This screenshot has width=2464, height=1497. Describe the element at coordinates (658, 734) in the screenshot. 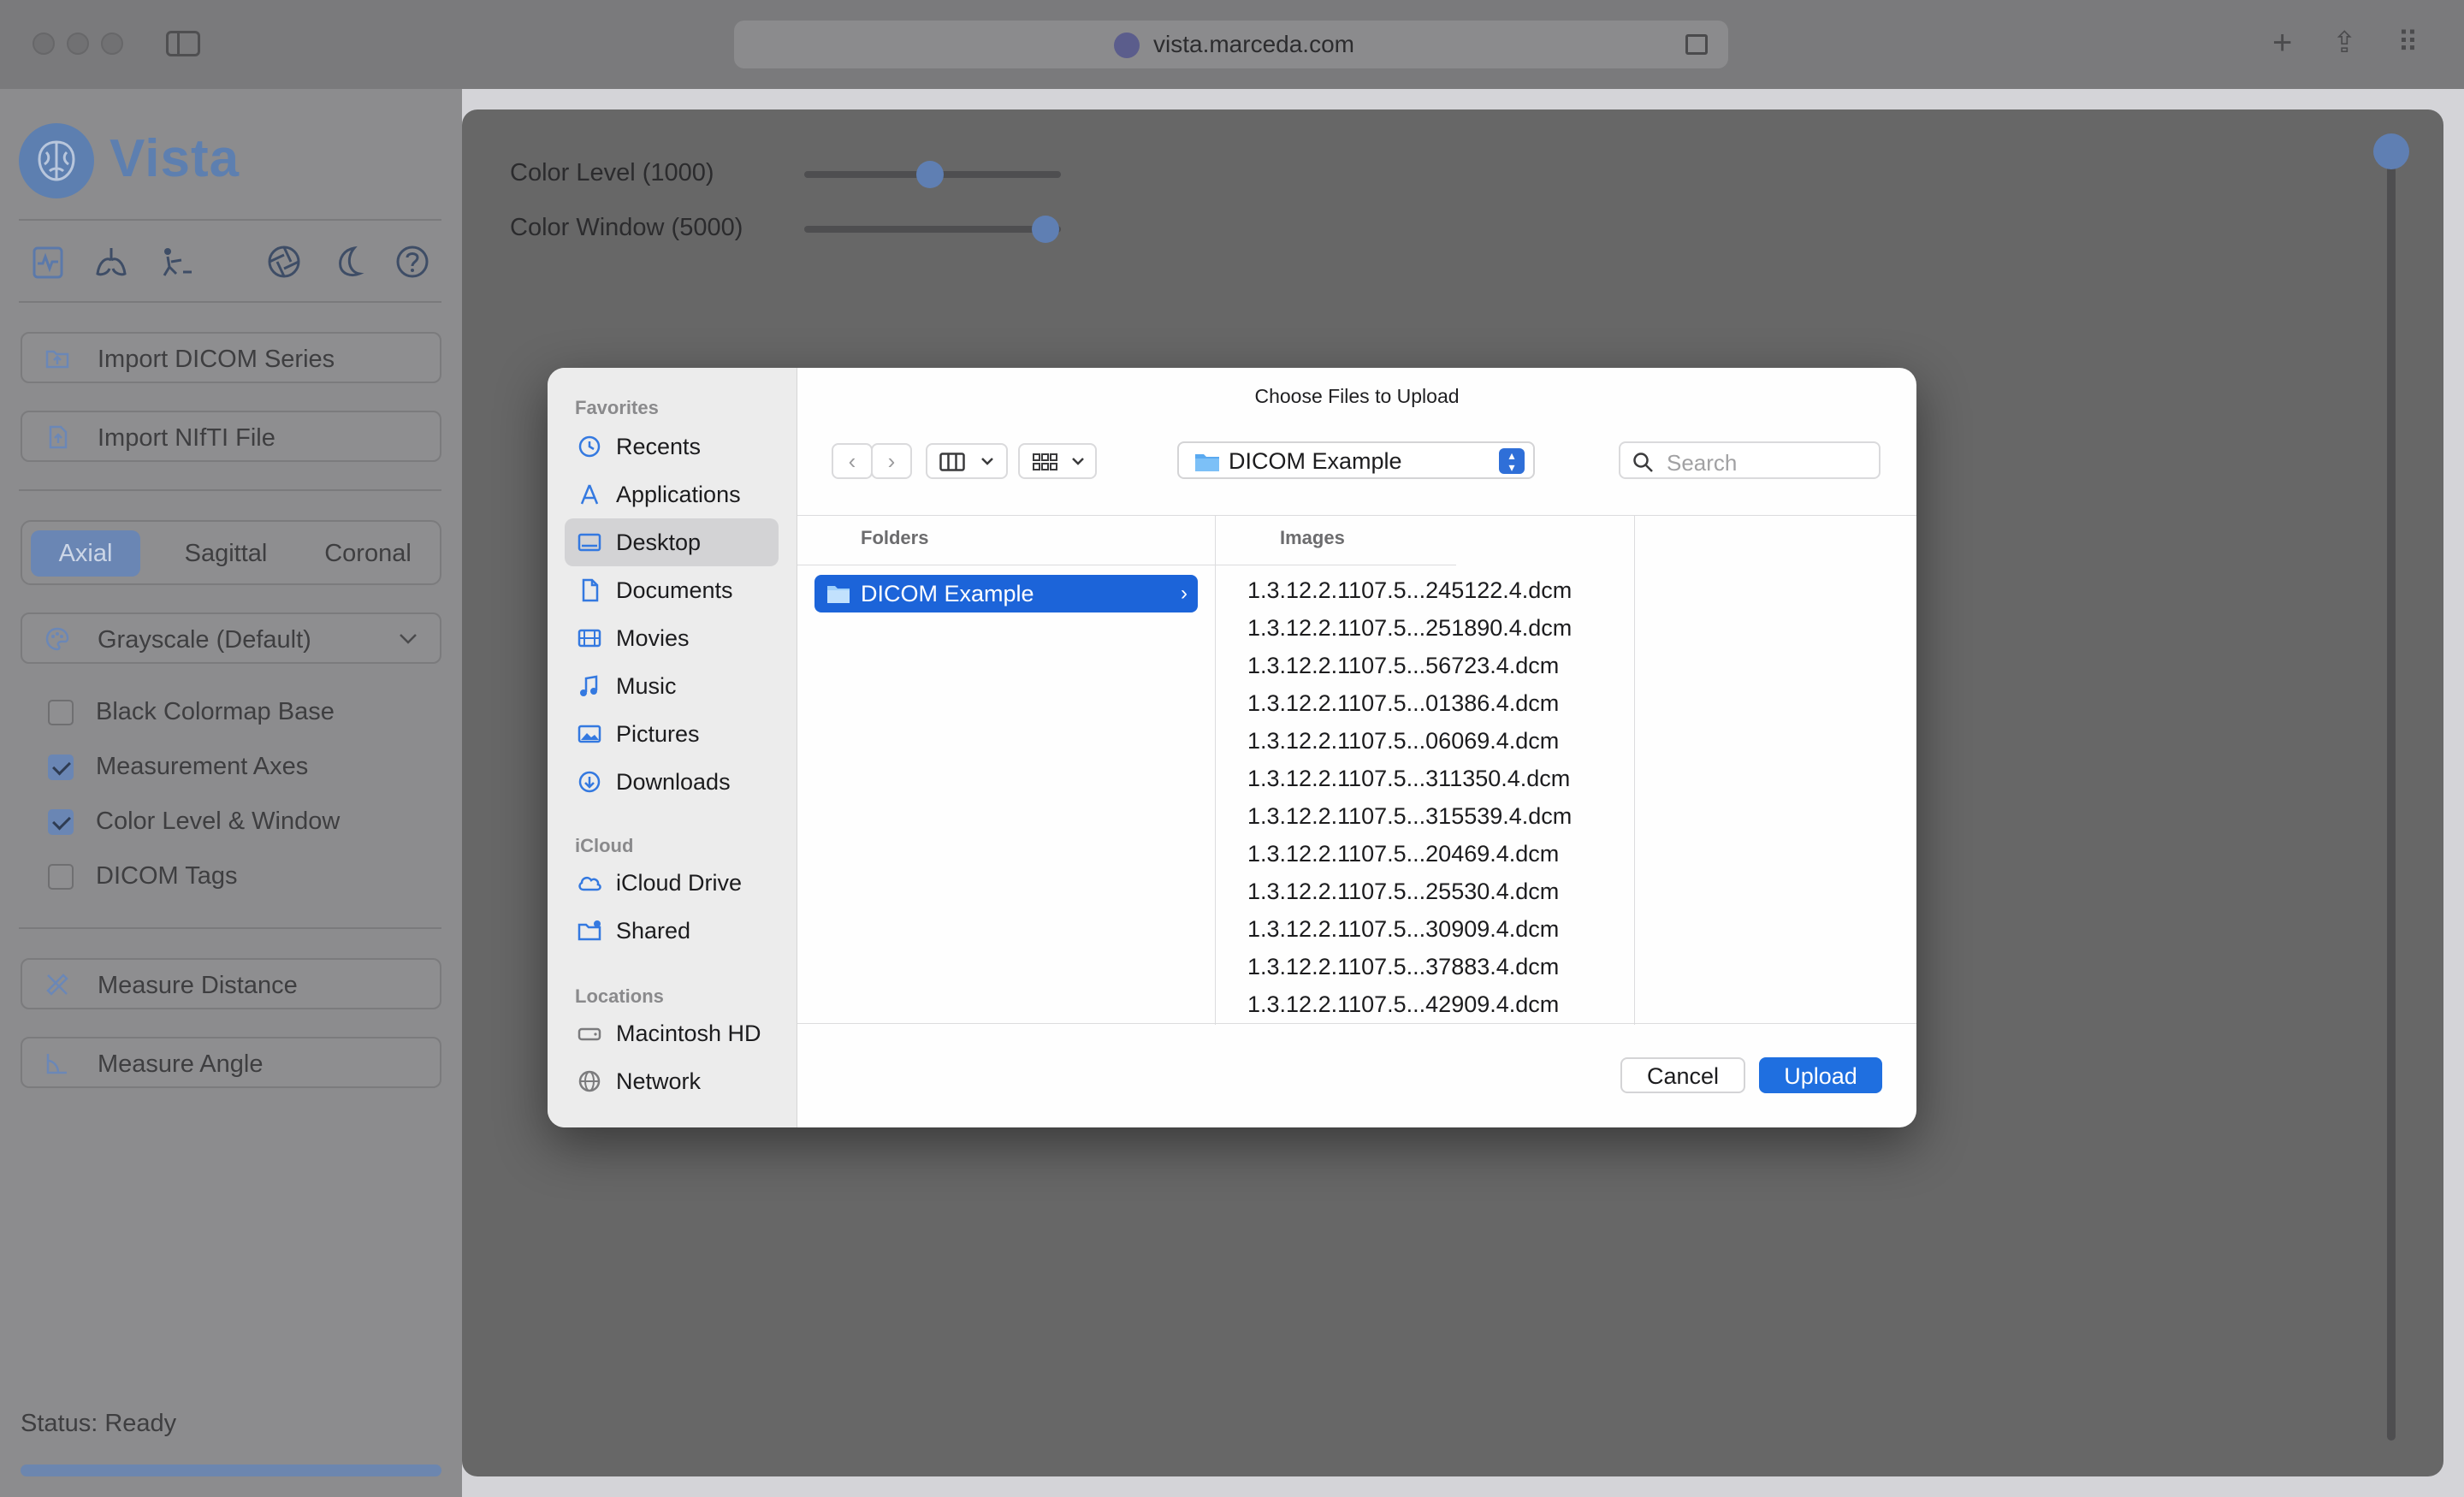

I see `sidebar-item-label: Pictures` at that location.